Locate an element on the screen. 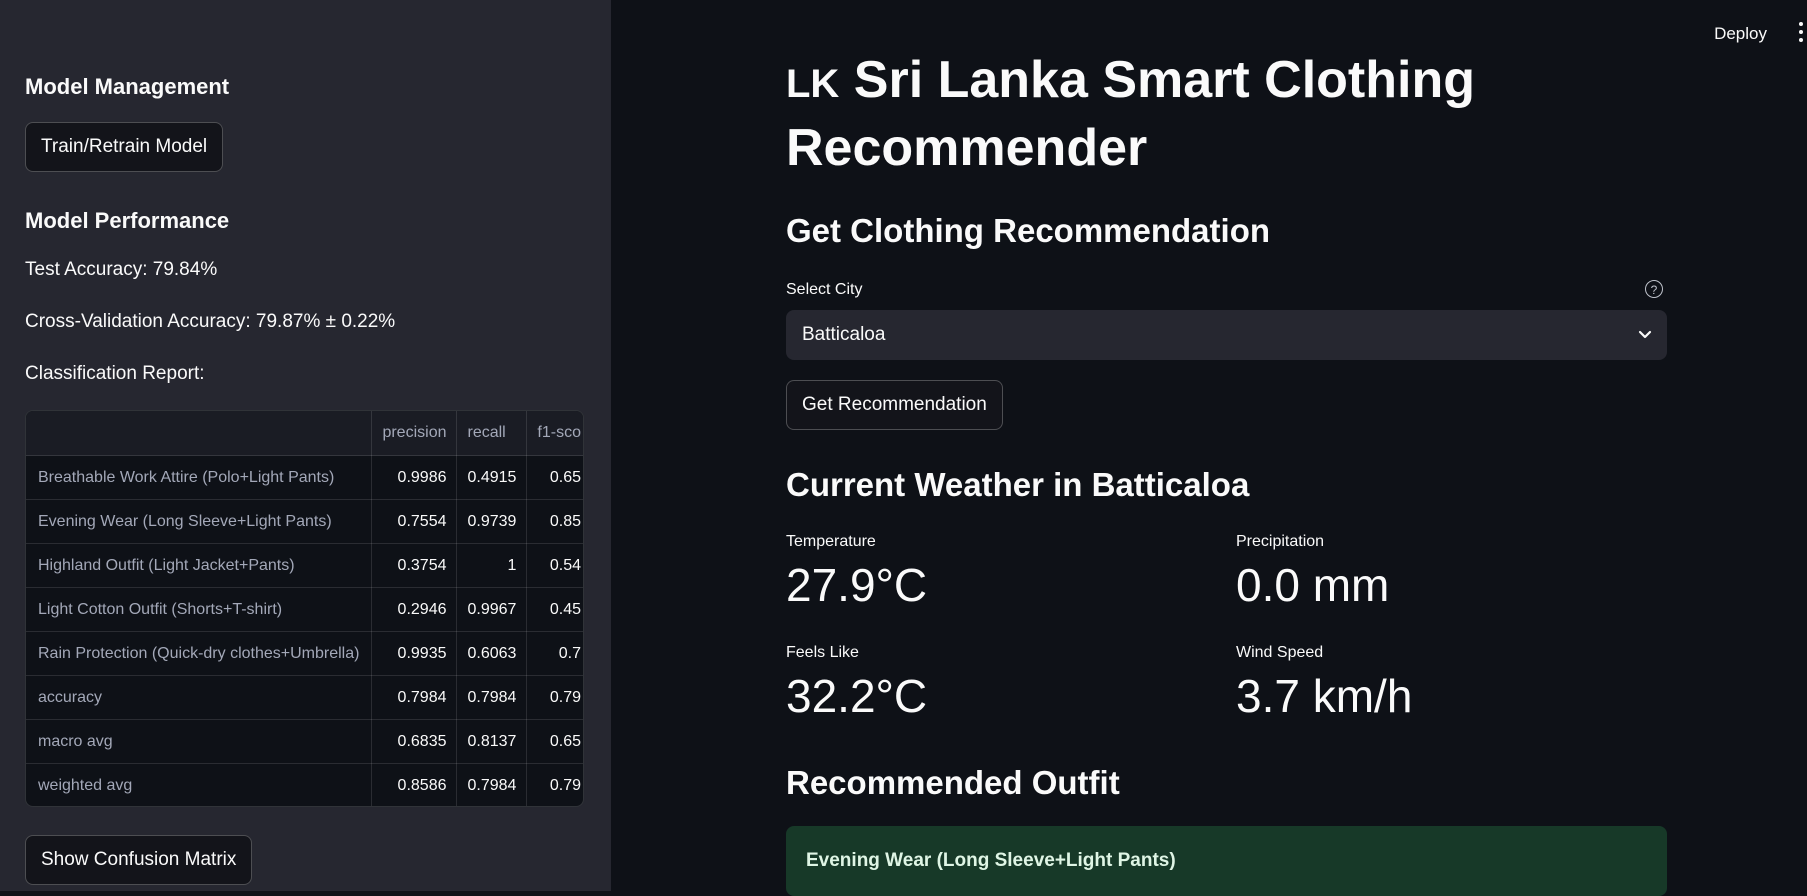 This screenshot has height=896, width=1807. precision-cell: 0.3754 is located at coordinates (414, 565).